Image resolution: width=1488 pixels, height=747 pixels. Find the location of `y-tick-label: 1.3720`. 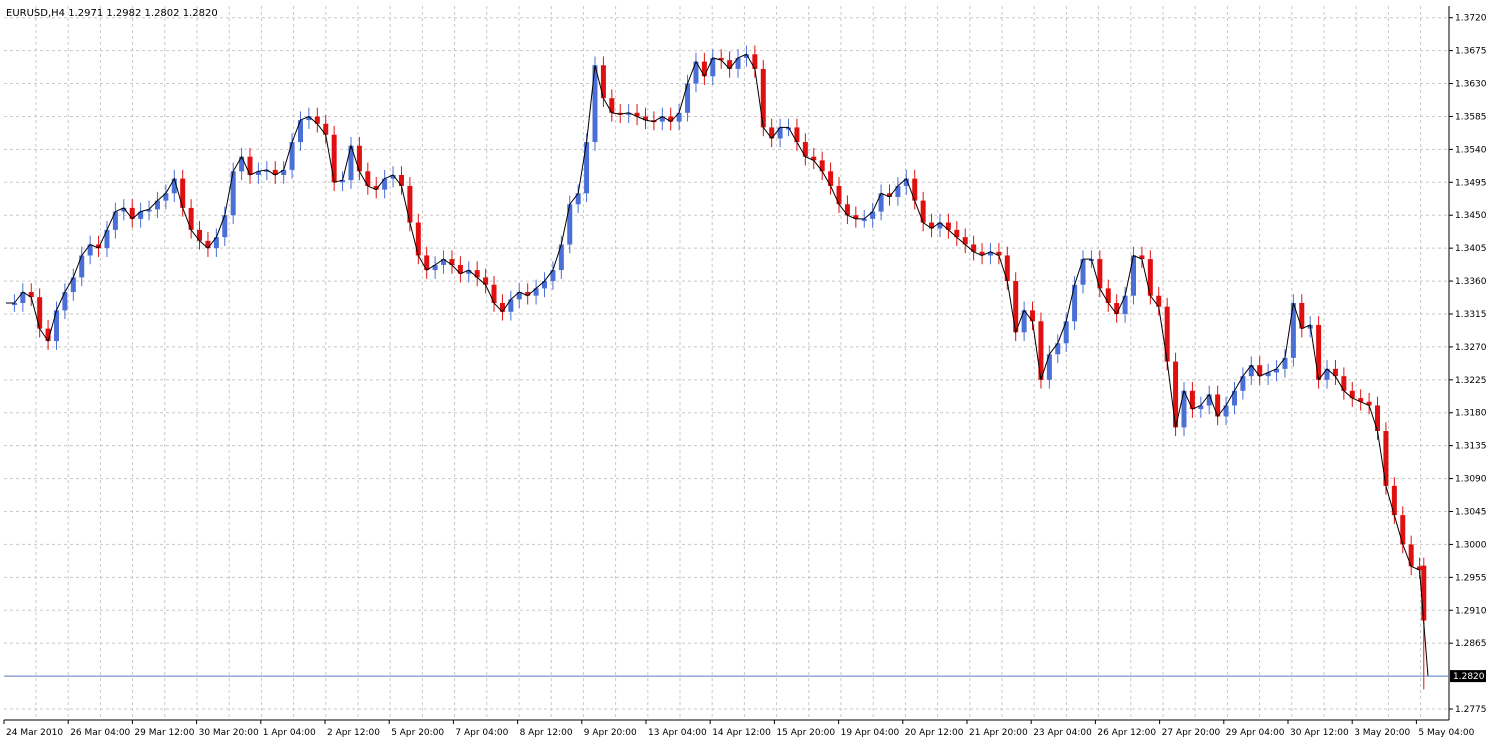

y-tick-label: 1.3720 is located at coordinates (1471, 19).